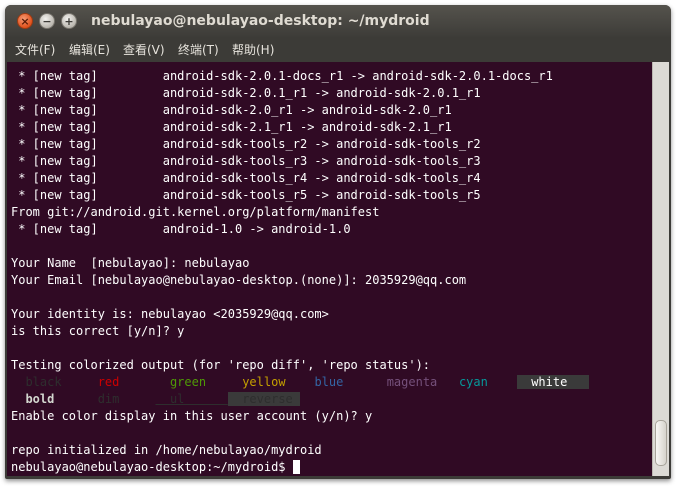 The height and width of the screenshot is (489, 680). What do you see at coordinates (119, 382) in the screenshot?
I see `color-sample: red` at bounding box center [119, 382].